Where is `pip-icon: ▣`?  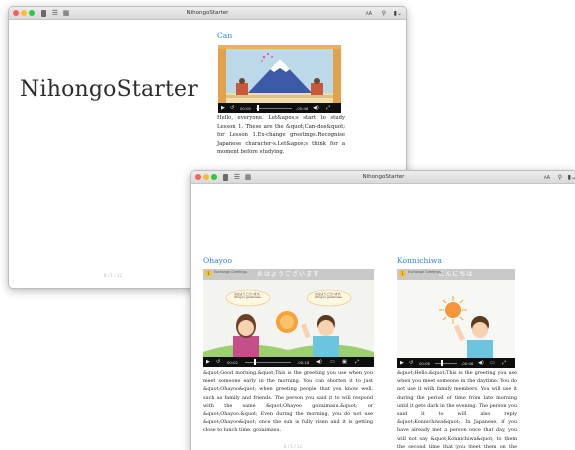
pip-icon: ▣ is located at coordinates (344, 362).